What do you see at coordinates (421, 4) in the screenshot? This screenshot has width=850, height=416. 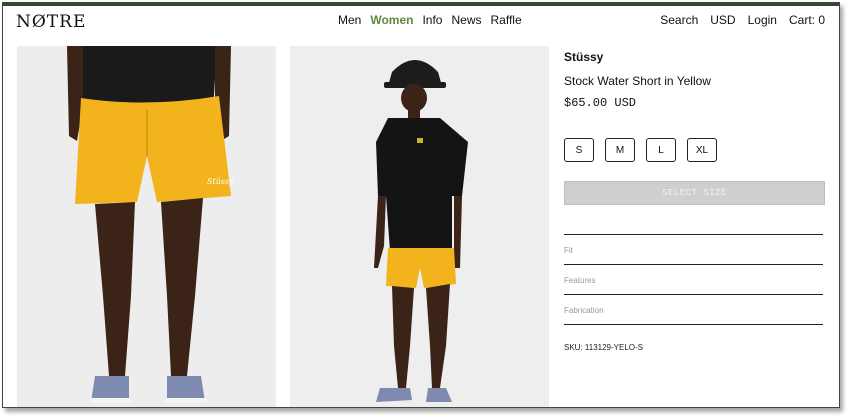 I see `top-accent-bar` at bounding box center [421, 4].